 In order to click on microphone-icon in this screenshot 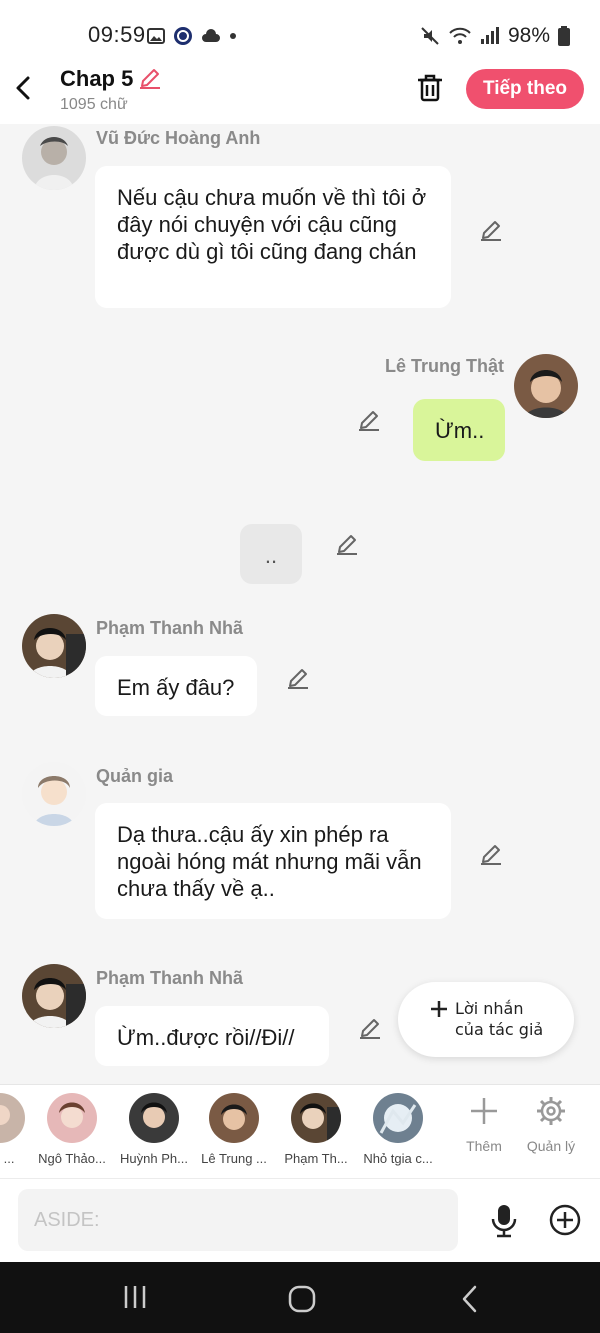, I will do `click(504, 1221)`.